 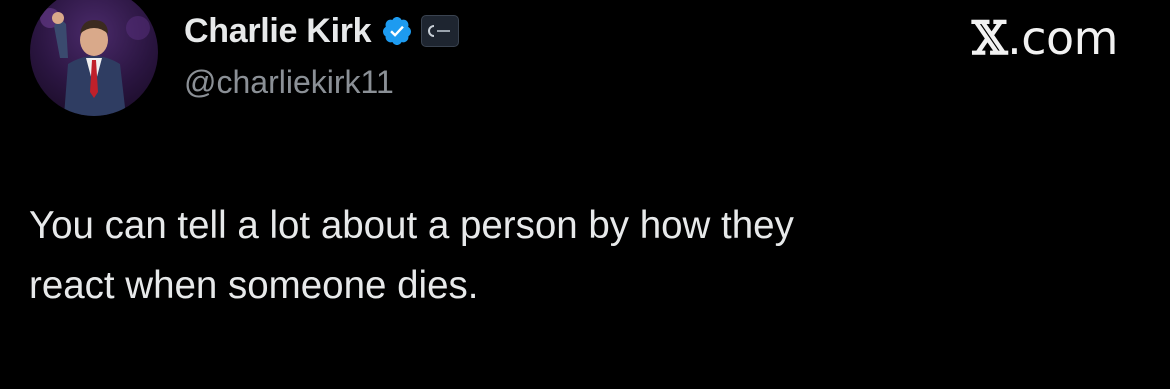 What do you see at coordinates (397, 31) in the screenshot?
I see `verified-badge-icon` at bounding box center [397, 31].